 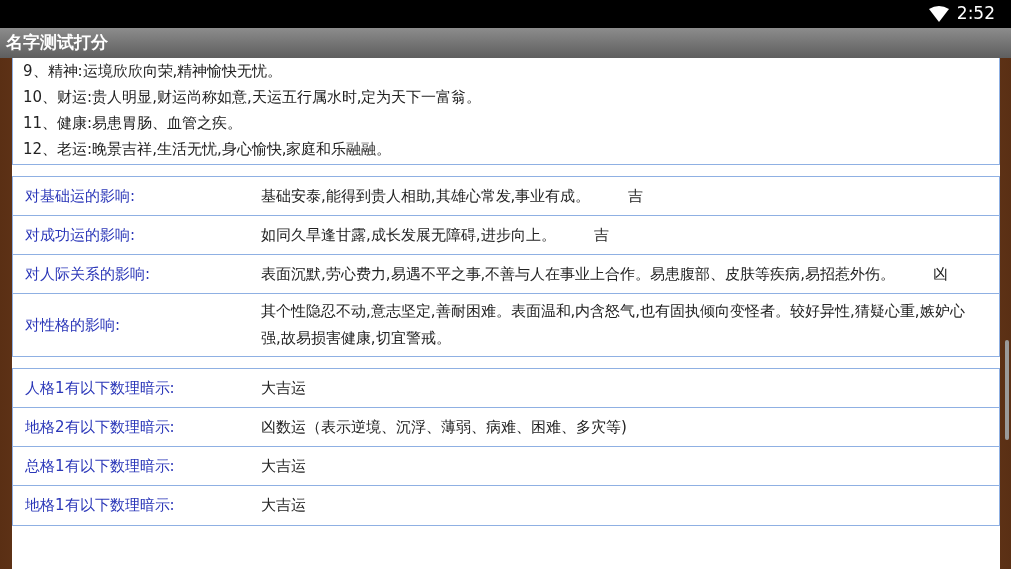 I want to click on verdict-text: 凶, so click(x=941, y=273).